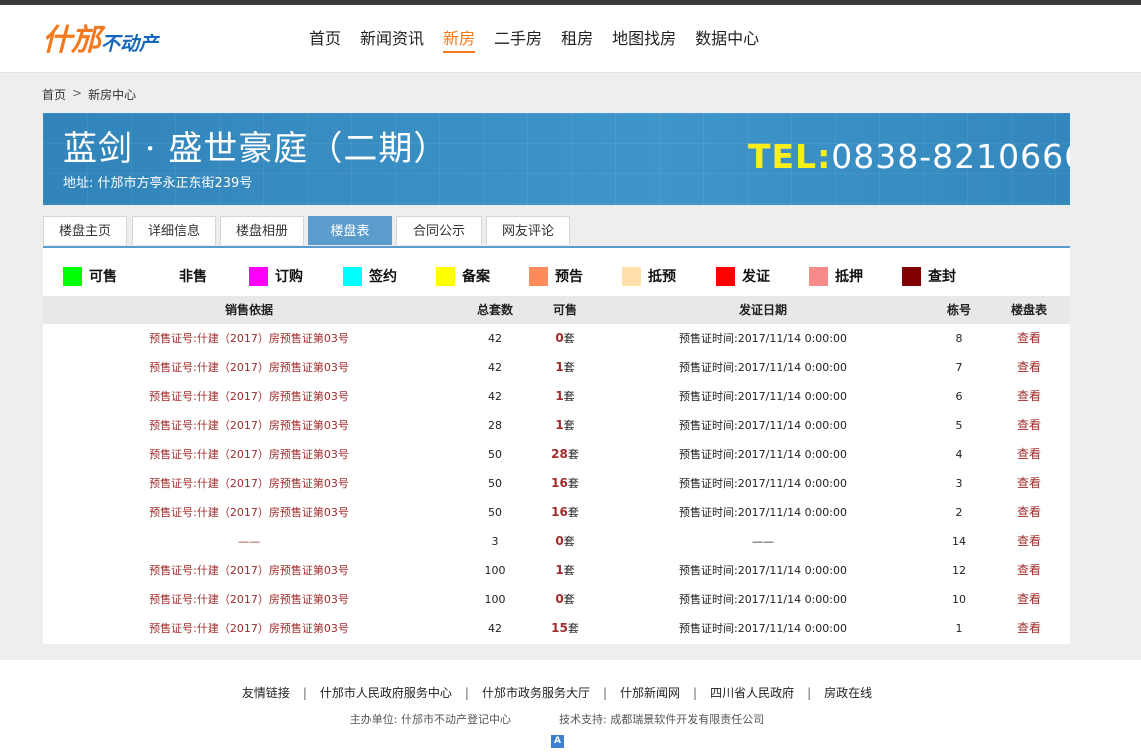 The width and height of the screenshot is (1141, 756). I want to click on nav-home: 首页, so click(325, 39).